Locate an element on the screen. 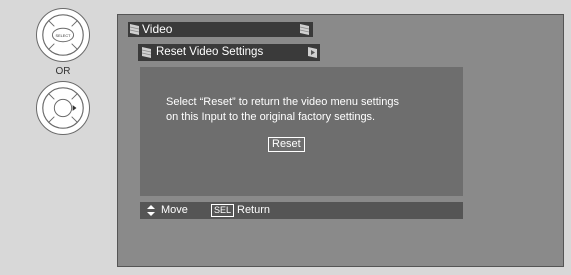 This screenshot has width=571, height=275. select-remote-button: SELECT is located at coordinates (63, 35).